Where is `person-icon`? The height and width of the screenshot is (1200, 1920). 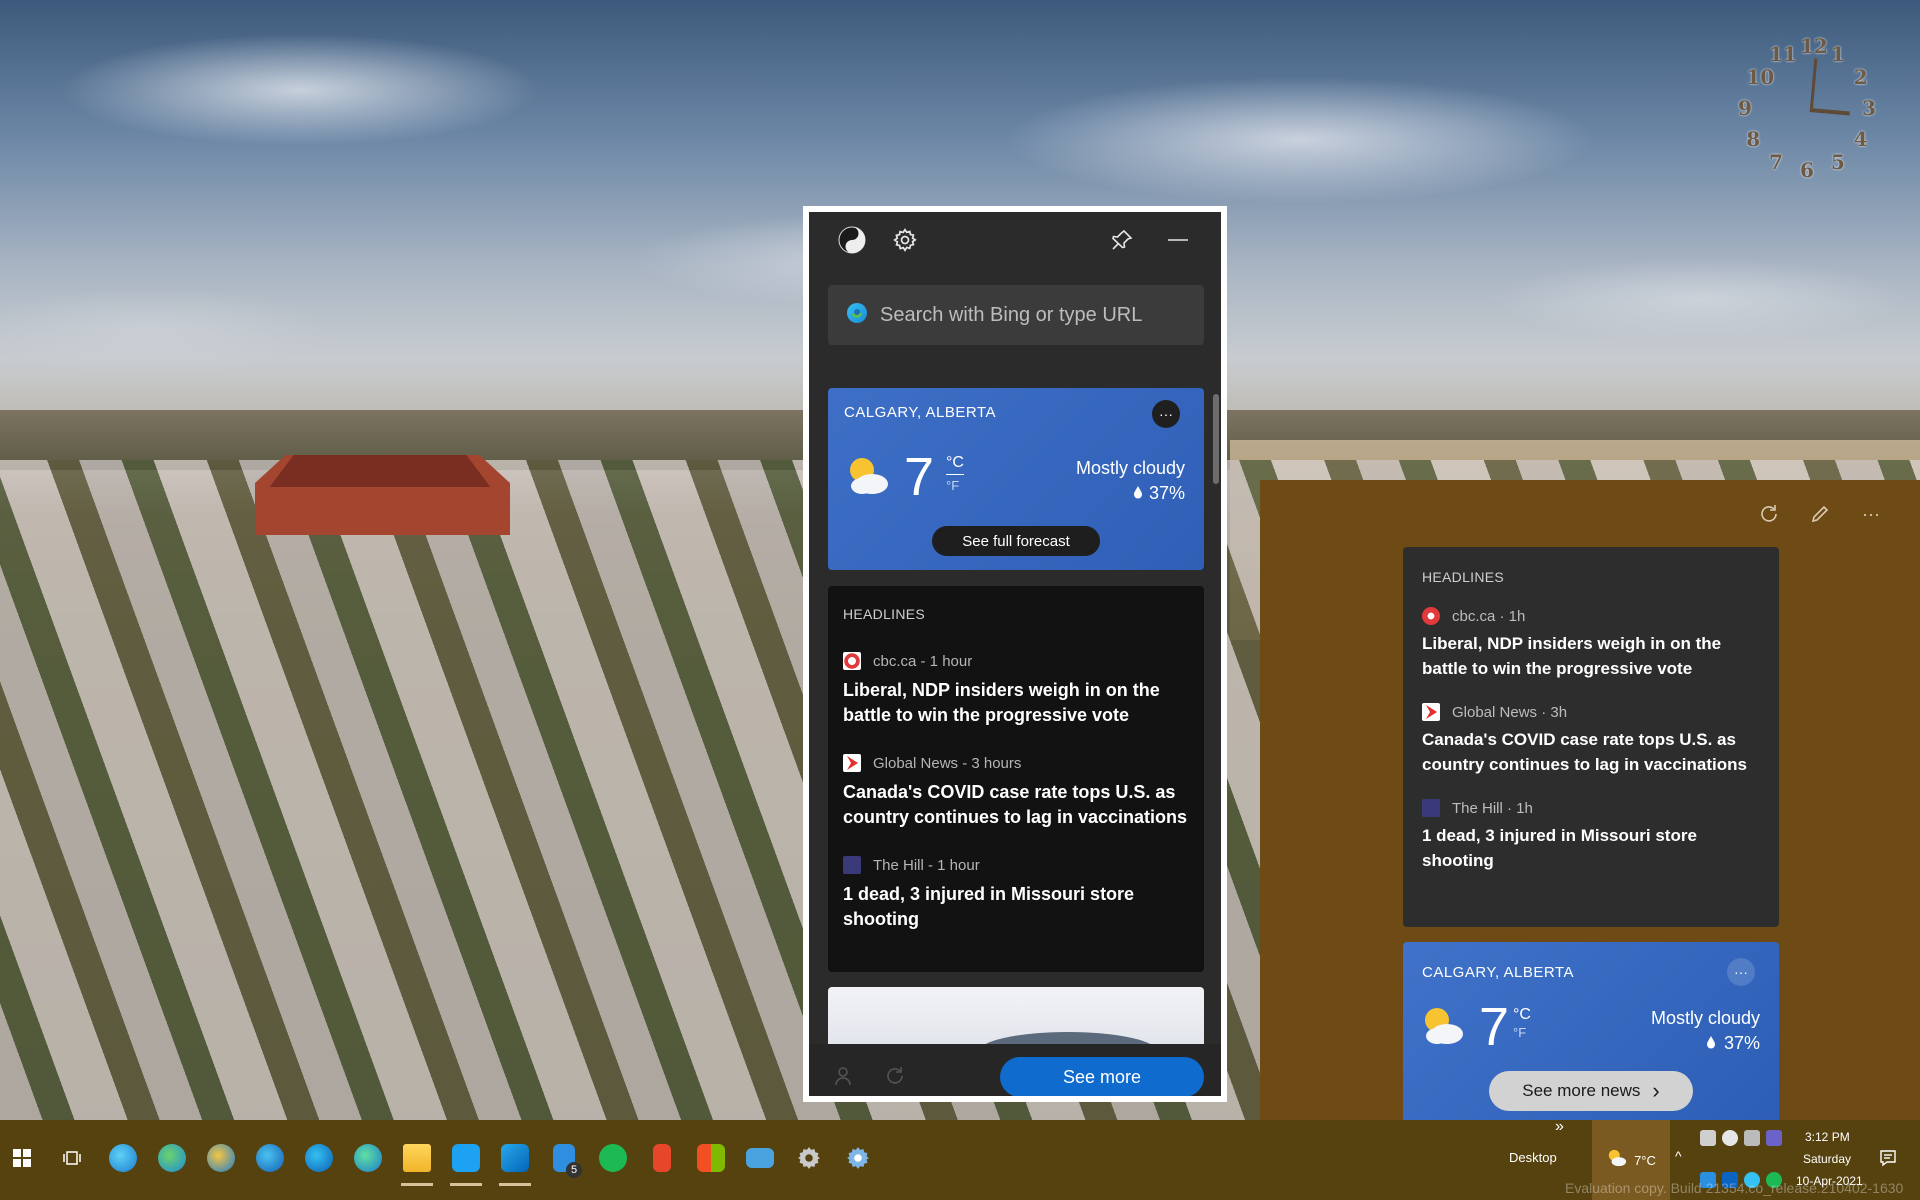
person-icon is located at coordinates (845, 1076).